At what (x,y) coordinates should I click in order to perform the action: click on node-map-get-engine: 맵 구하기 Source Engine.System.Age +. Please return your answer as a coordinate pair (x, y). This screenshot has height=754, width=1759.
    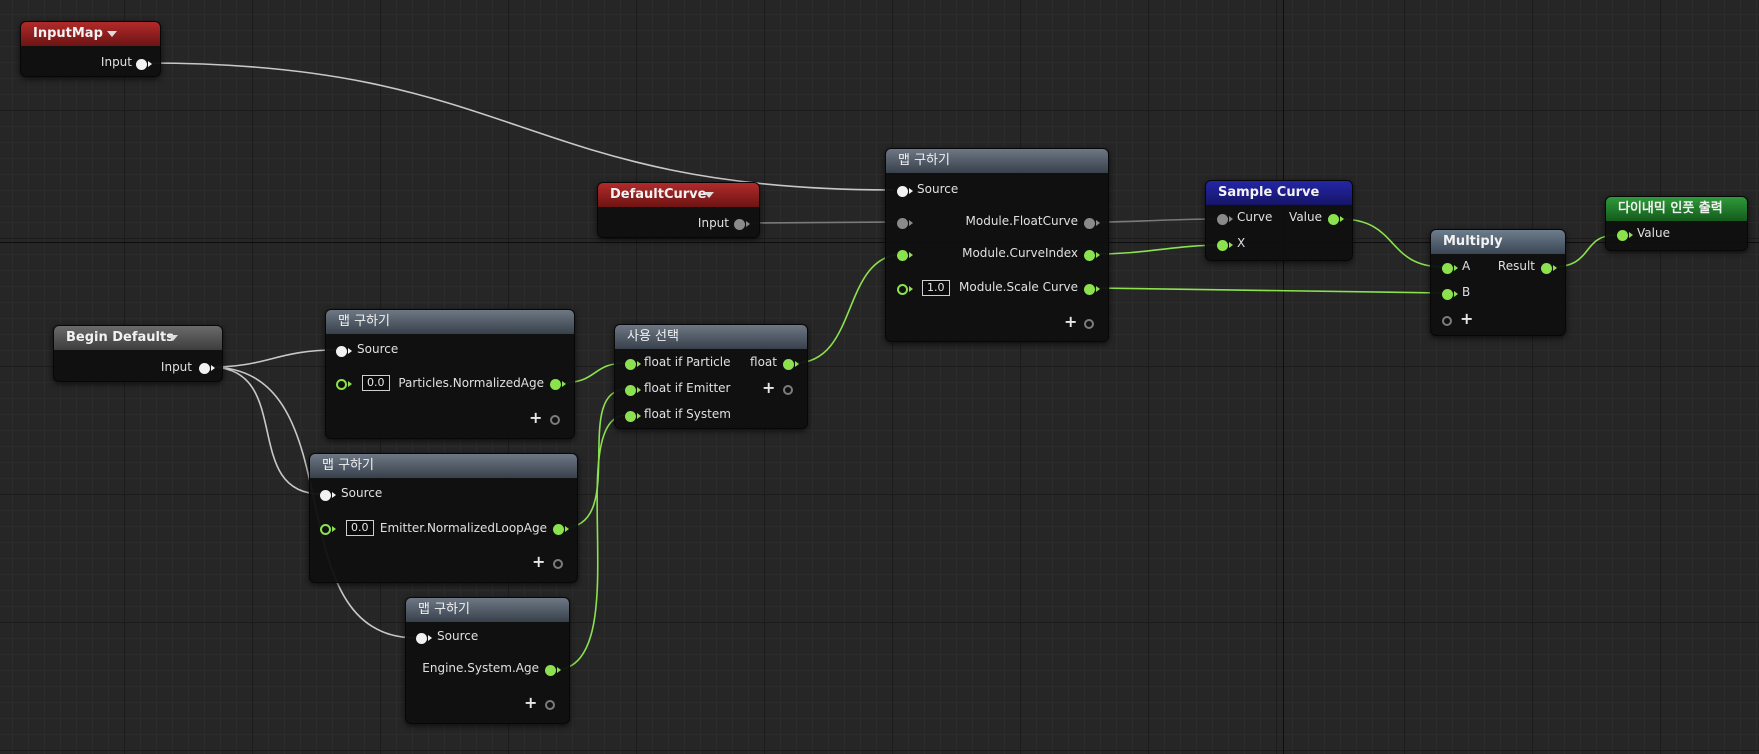
    Looking at the image, I should click on (487, 660).